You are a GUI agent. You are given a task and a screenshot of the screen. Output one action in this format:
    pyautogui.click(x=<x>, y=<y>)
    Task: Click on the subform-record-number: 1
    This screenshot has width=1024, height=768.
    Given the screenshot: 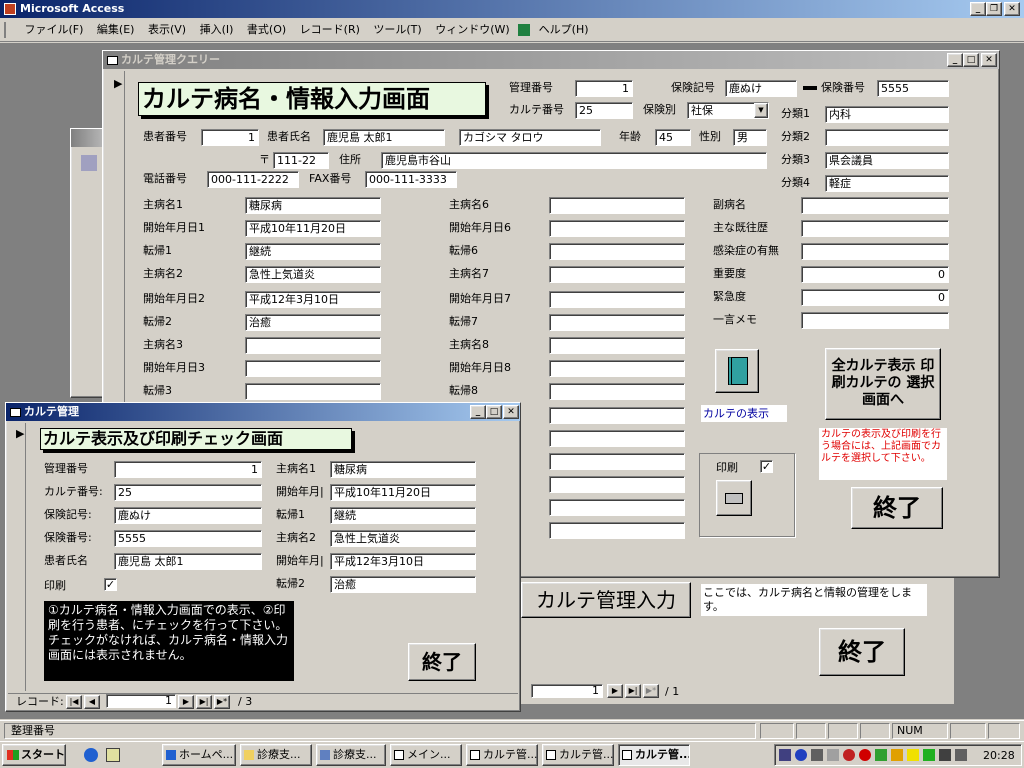 What is the action you would take?
    pyautogui.click(x=141, y=701)
    